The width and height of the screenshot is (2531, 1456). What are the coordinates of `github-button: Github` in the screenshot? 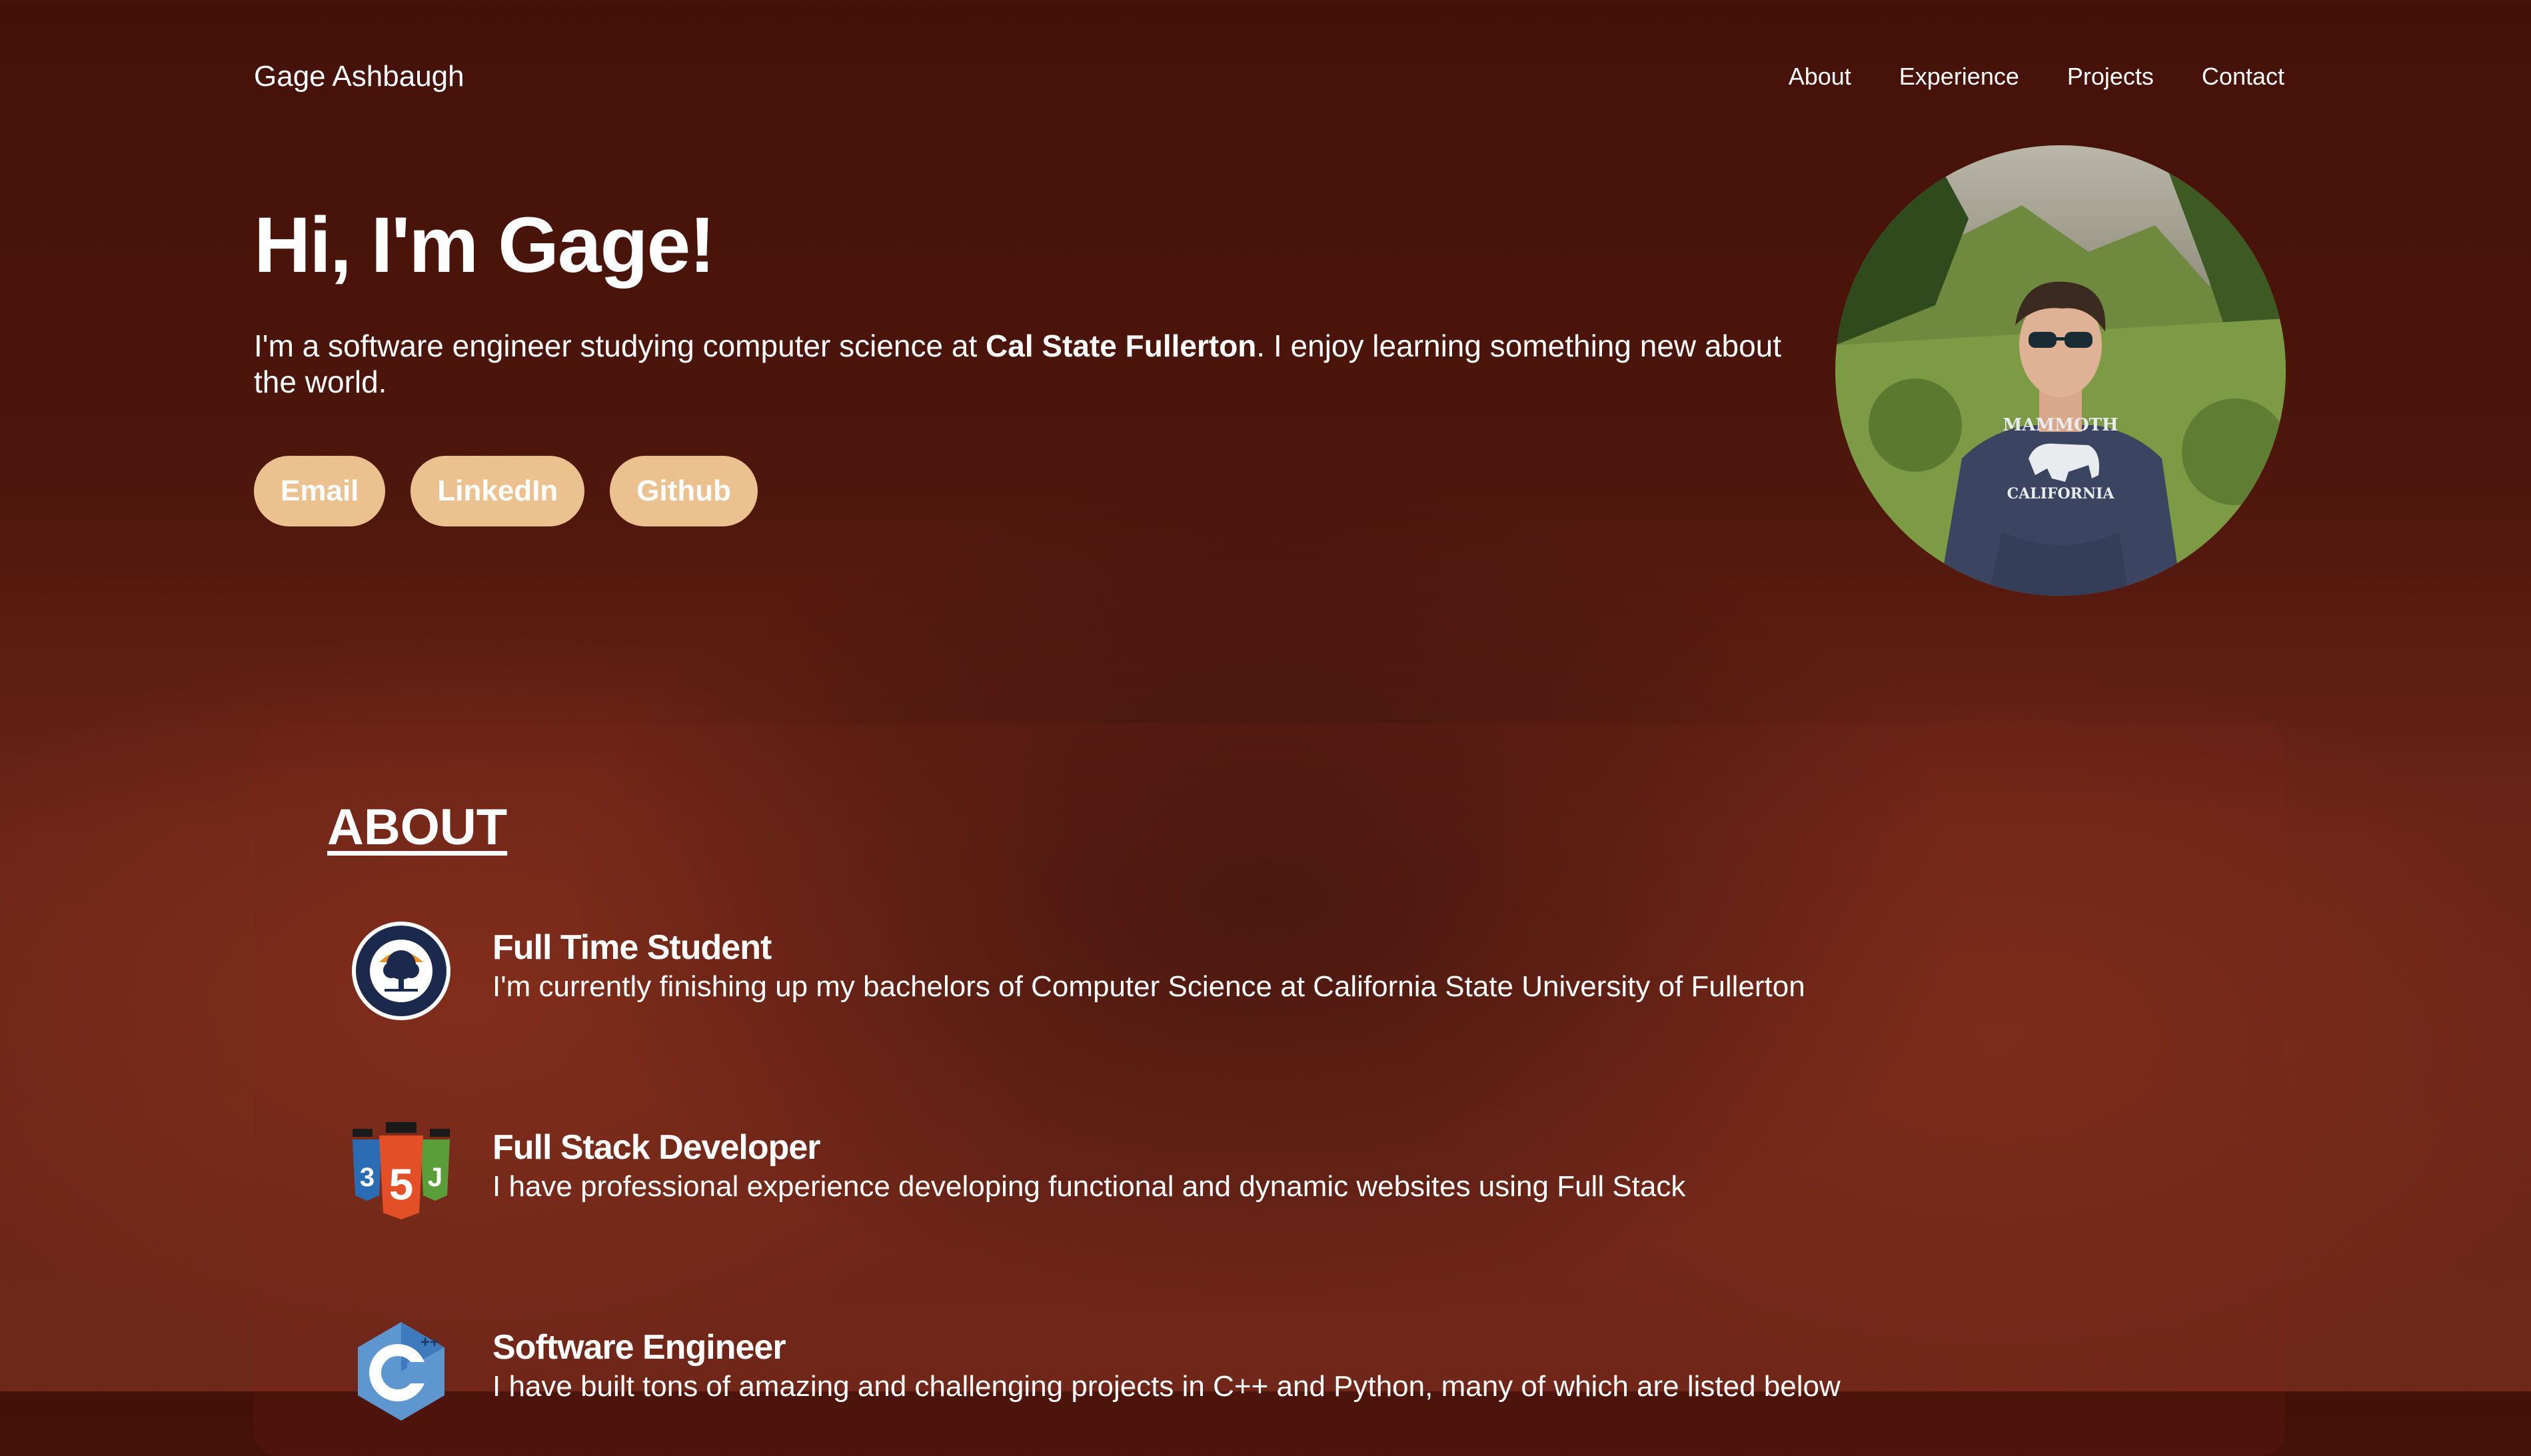 It's located at (684, 491).